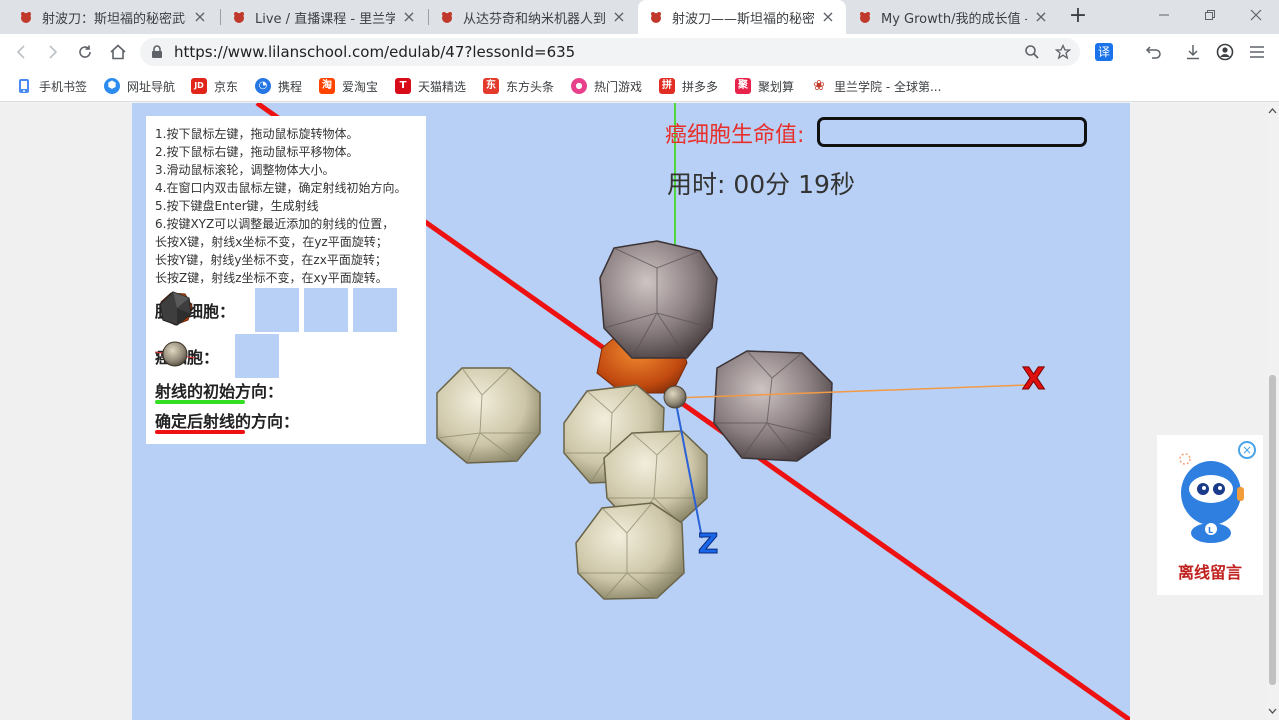 The height and width of the screenshot is (720, 1279). I want to click on bookmark-label: 网址导航, so click(151, 86).